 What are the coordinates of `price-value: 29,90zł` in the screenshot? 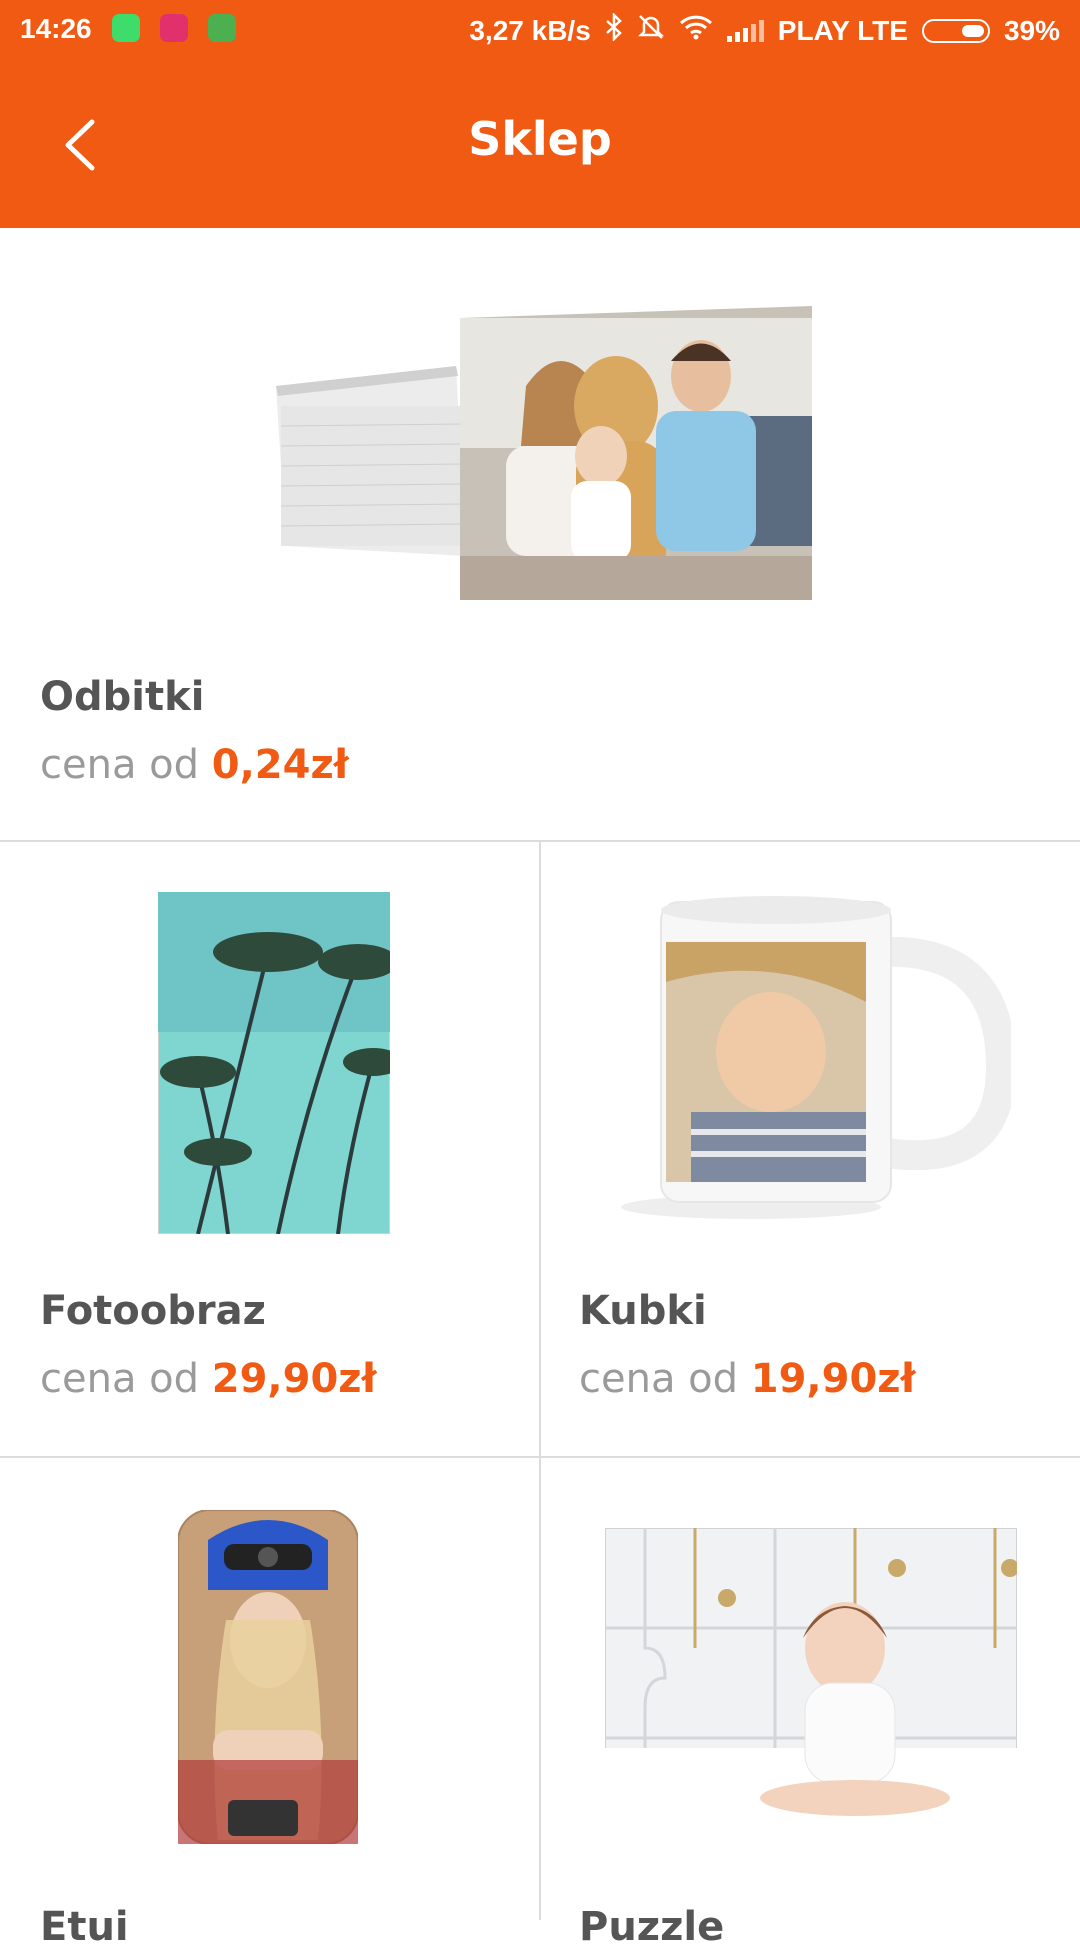 It's located at (294, 1379).